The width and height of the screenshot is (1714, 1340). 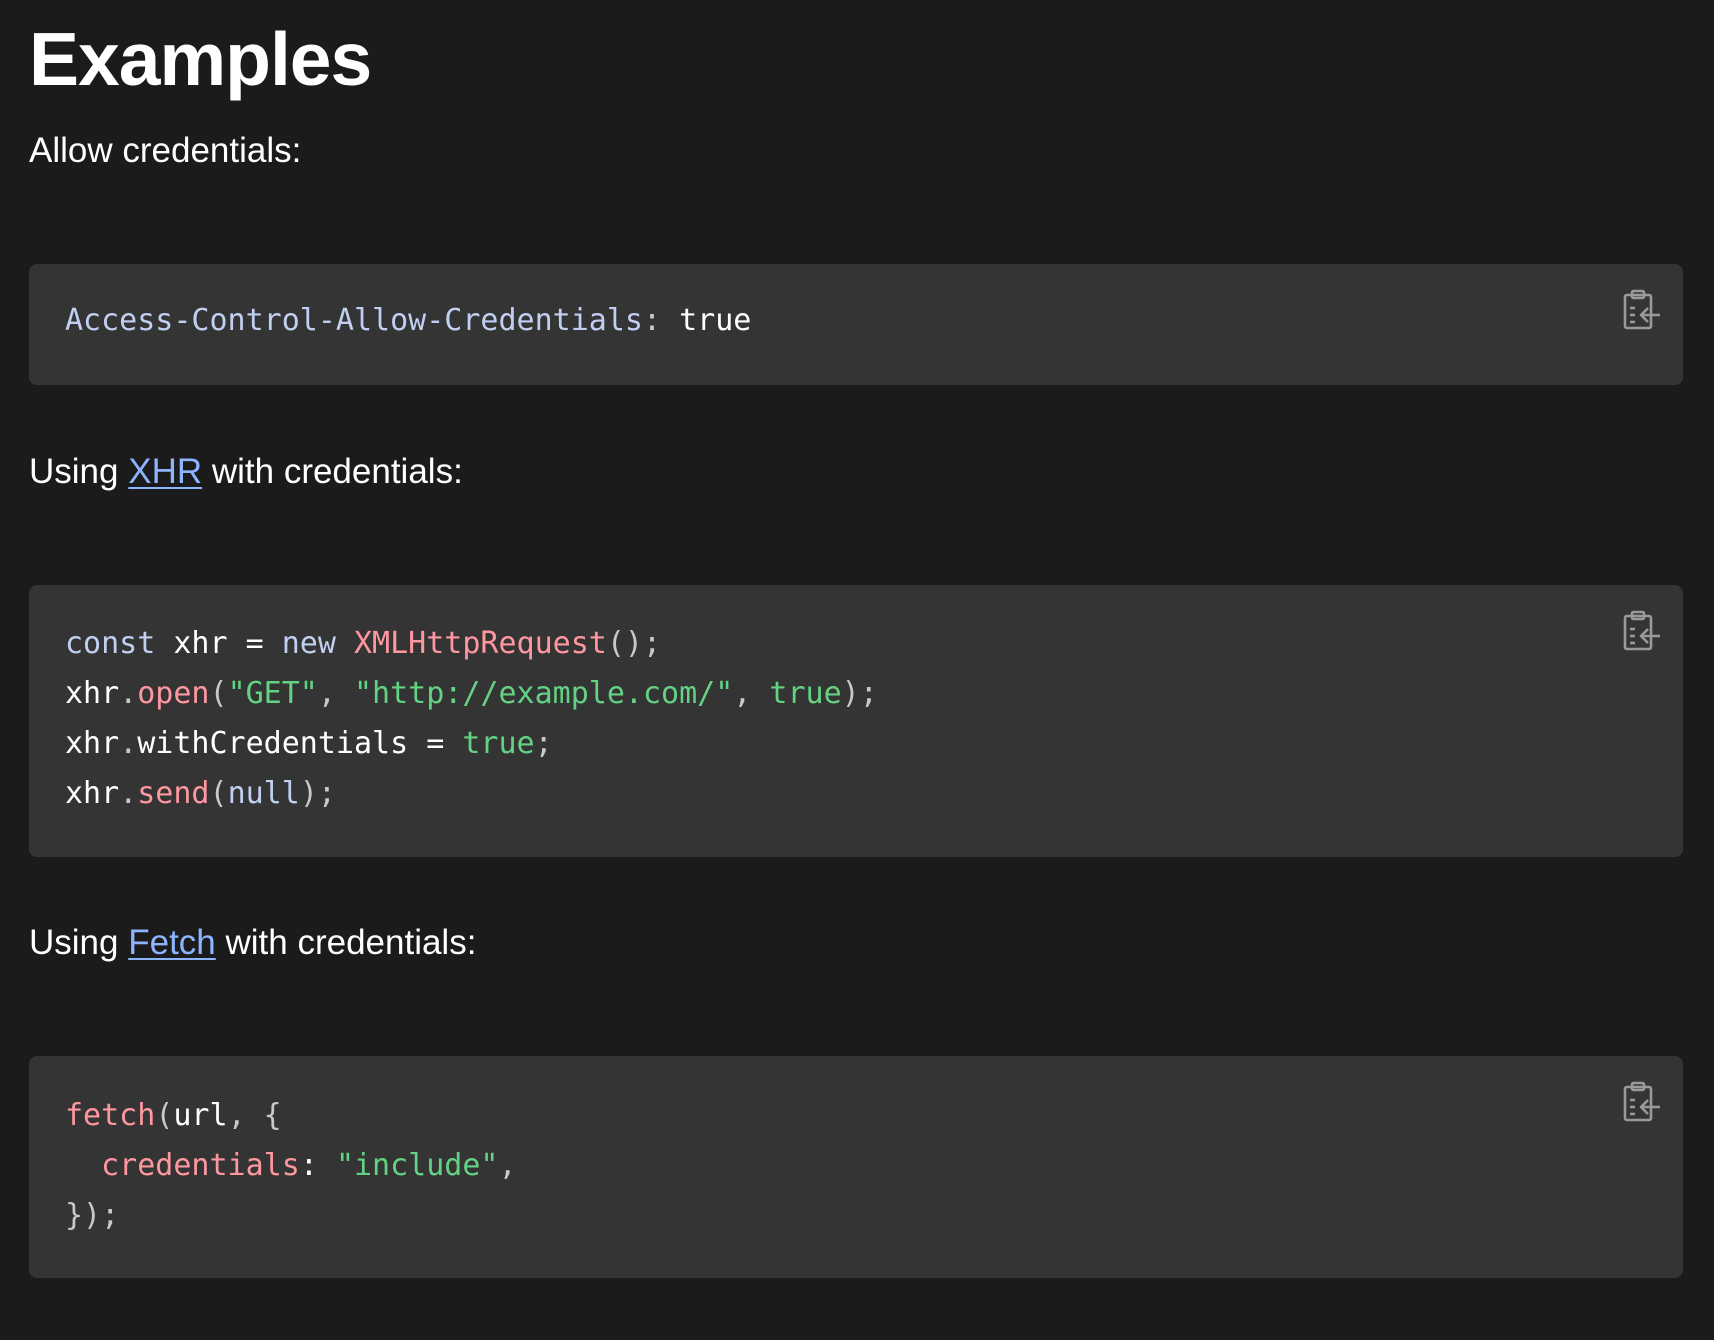 What do you see at coordinates (480, 643) in the screenshot?
I see `code-token: XMLHttpRequest` at bounding box center [480, 643].